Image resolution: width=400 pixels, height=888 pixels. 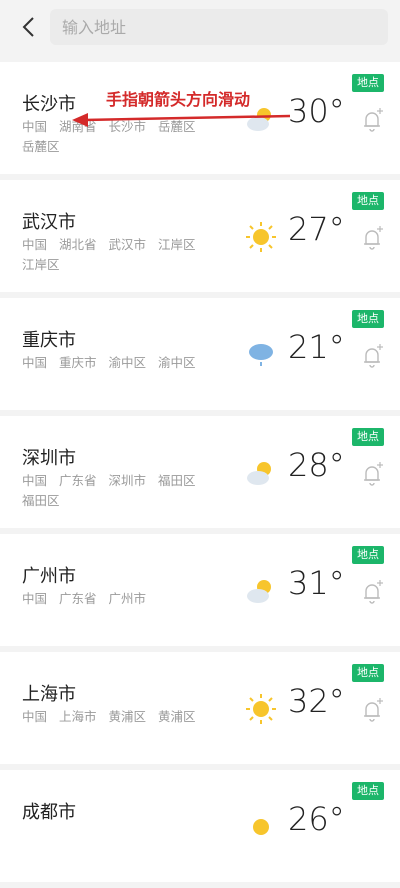 What do you see at coordinates (316, 583) in the screenshot?
I see `temperature: 31°` at bounding box center [316, 583].